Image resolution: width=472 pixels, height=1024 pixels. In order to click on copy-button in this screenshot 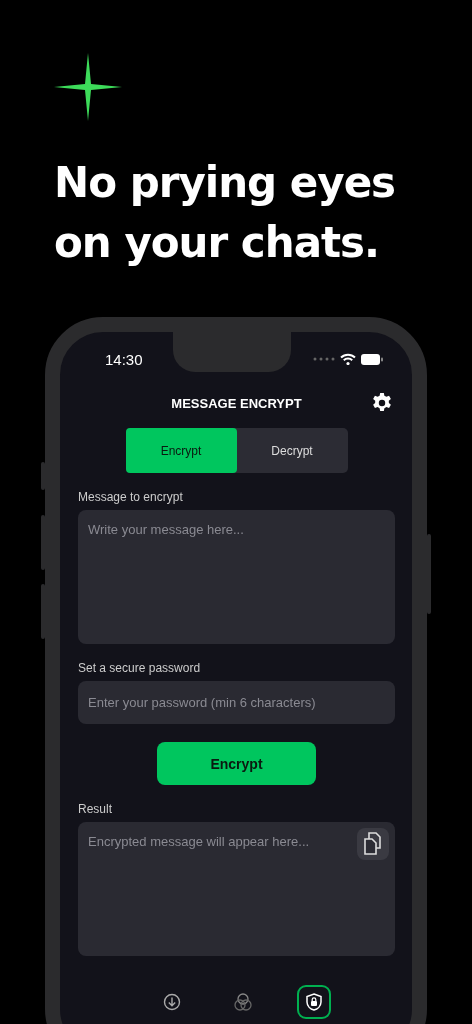, I will do `click(373, 844)`.